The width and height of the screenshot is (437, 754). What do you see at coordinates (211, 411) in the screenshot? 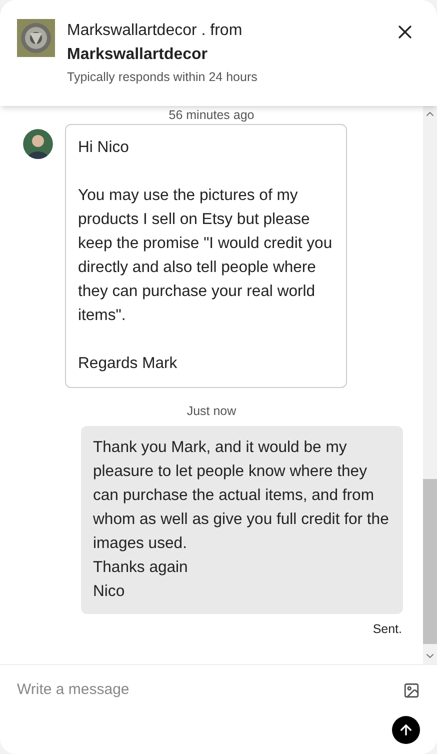
I see `timestamp: Just now` at bounding box center [211, 411].